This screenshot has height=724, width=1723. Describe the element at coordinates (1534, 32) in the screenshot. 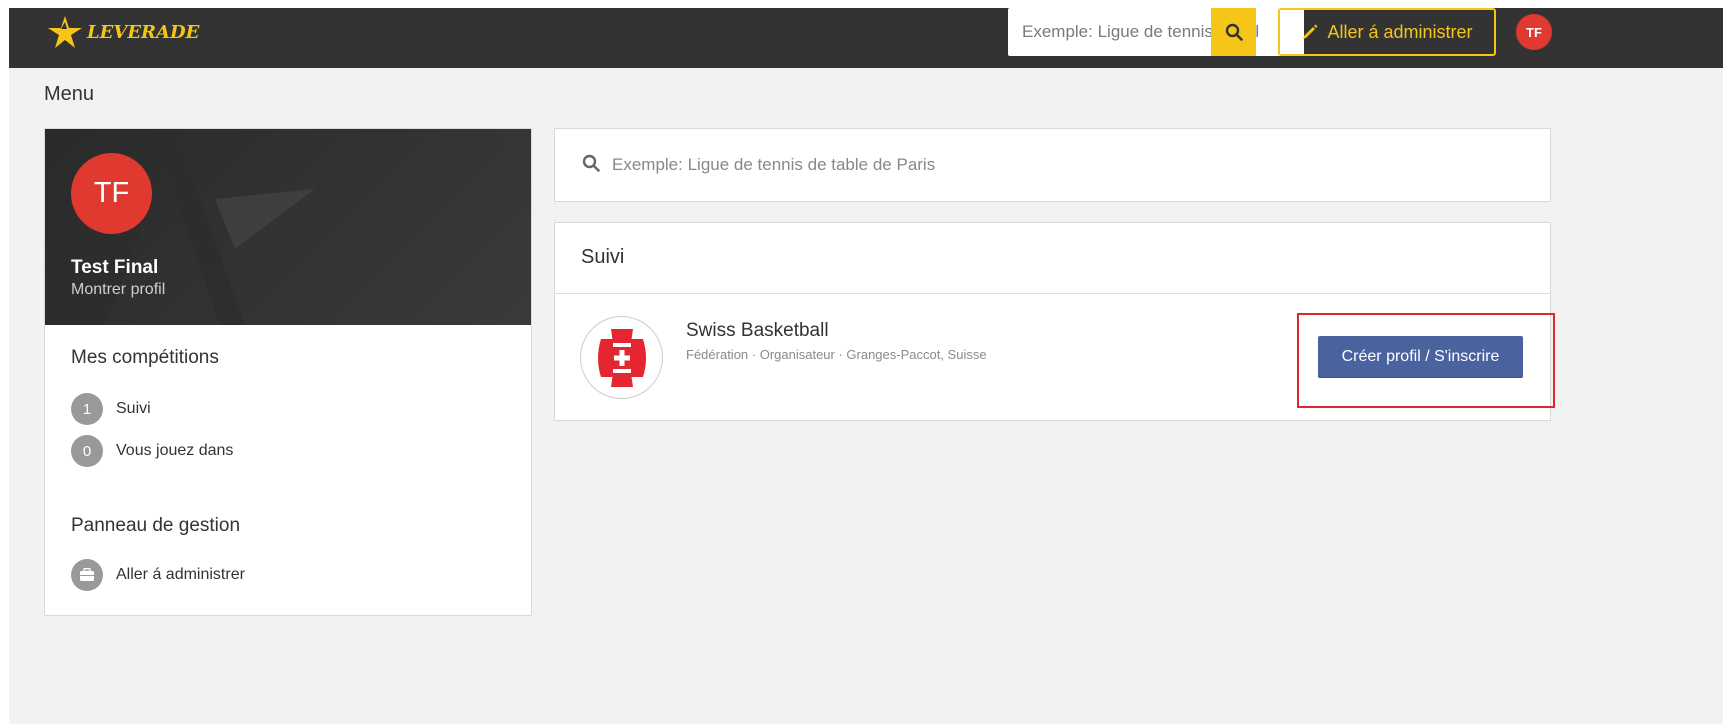

I see `user-avatar: TF` at that location.